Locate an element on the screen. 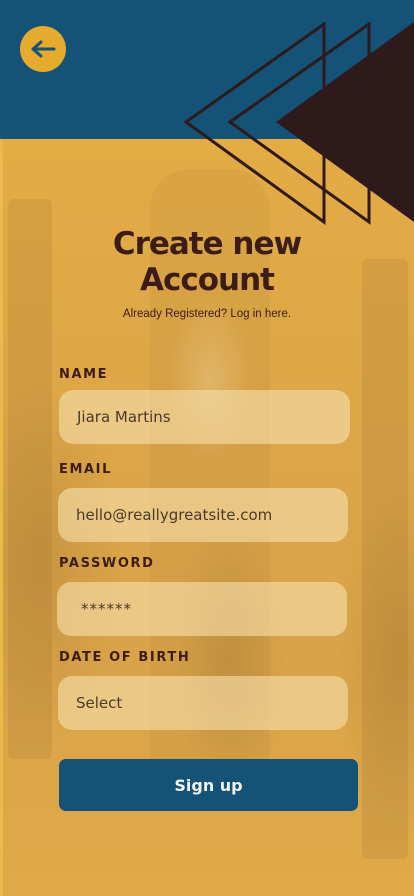 The height and width of the screenshot is (896, 414). page-title: Create new Account is located at coordinates (207, 262).